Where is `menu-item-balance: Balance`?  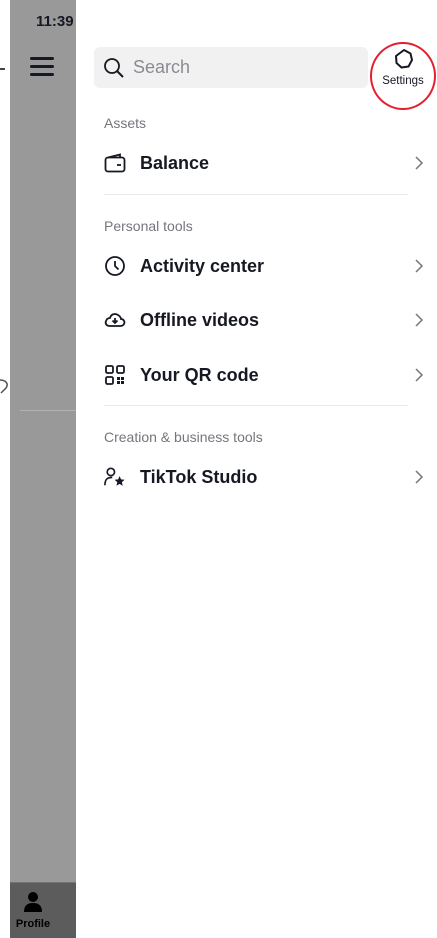 menu-item-balance: Balance is located at coordinates (264, 163).